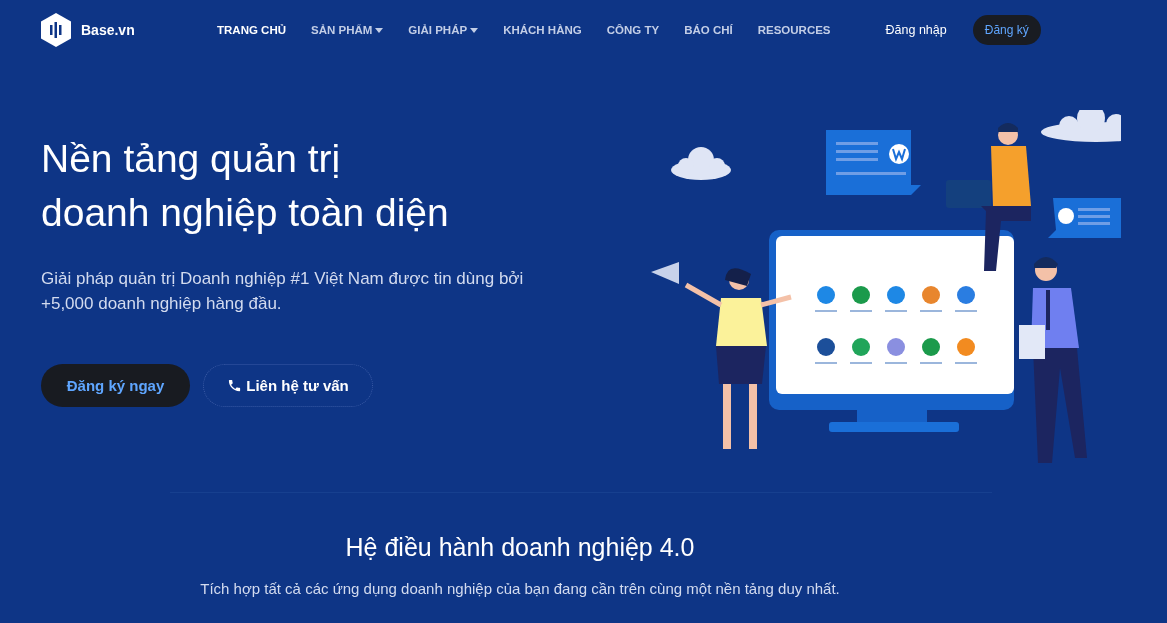 Image resolution: width=1167 pixels, height=623 pixels. Describe the element at coordinates (235, 385) in the screenshot. I see `phone-icon` at that location.